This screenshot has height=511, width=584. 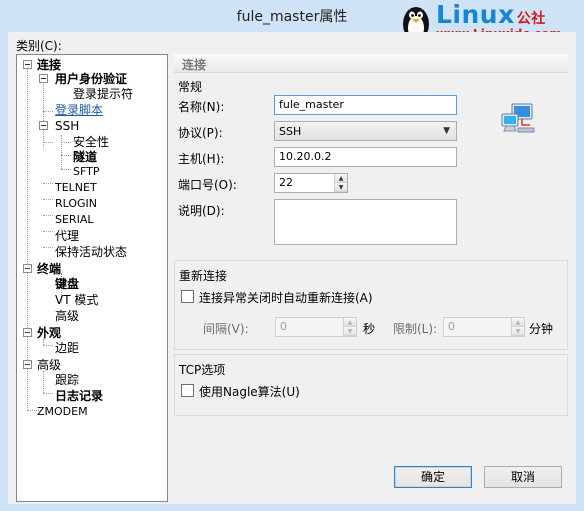 I want to click on tree-item-trace: 跟踪, so click(x=67, y=380).